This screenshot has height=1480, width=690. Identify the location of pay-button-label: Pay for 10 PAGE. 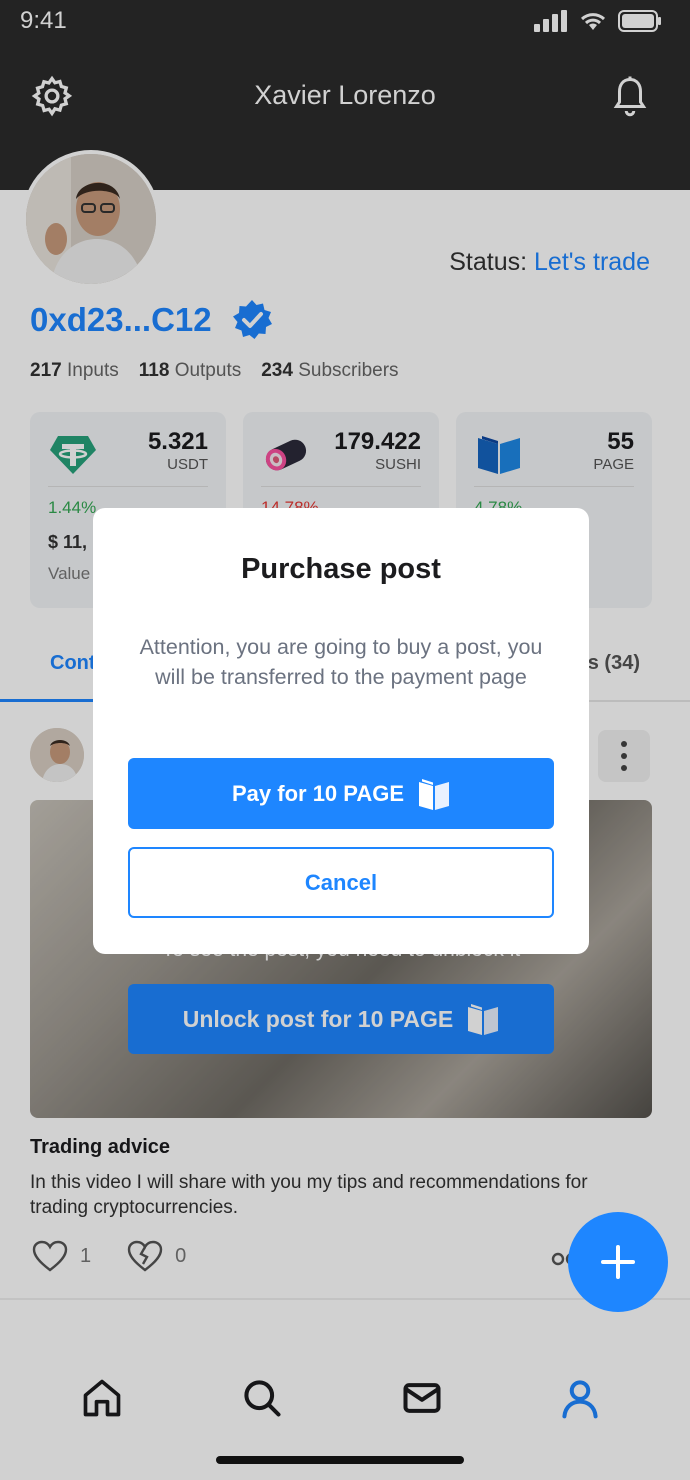
(318, 793).